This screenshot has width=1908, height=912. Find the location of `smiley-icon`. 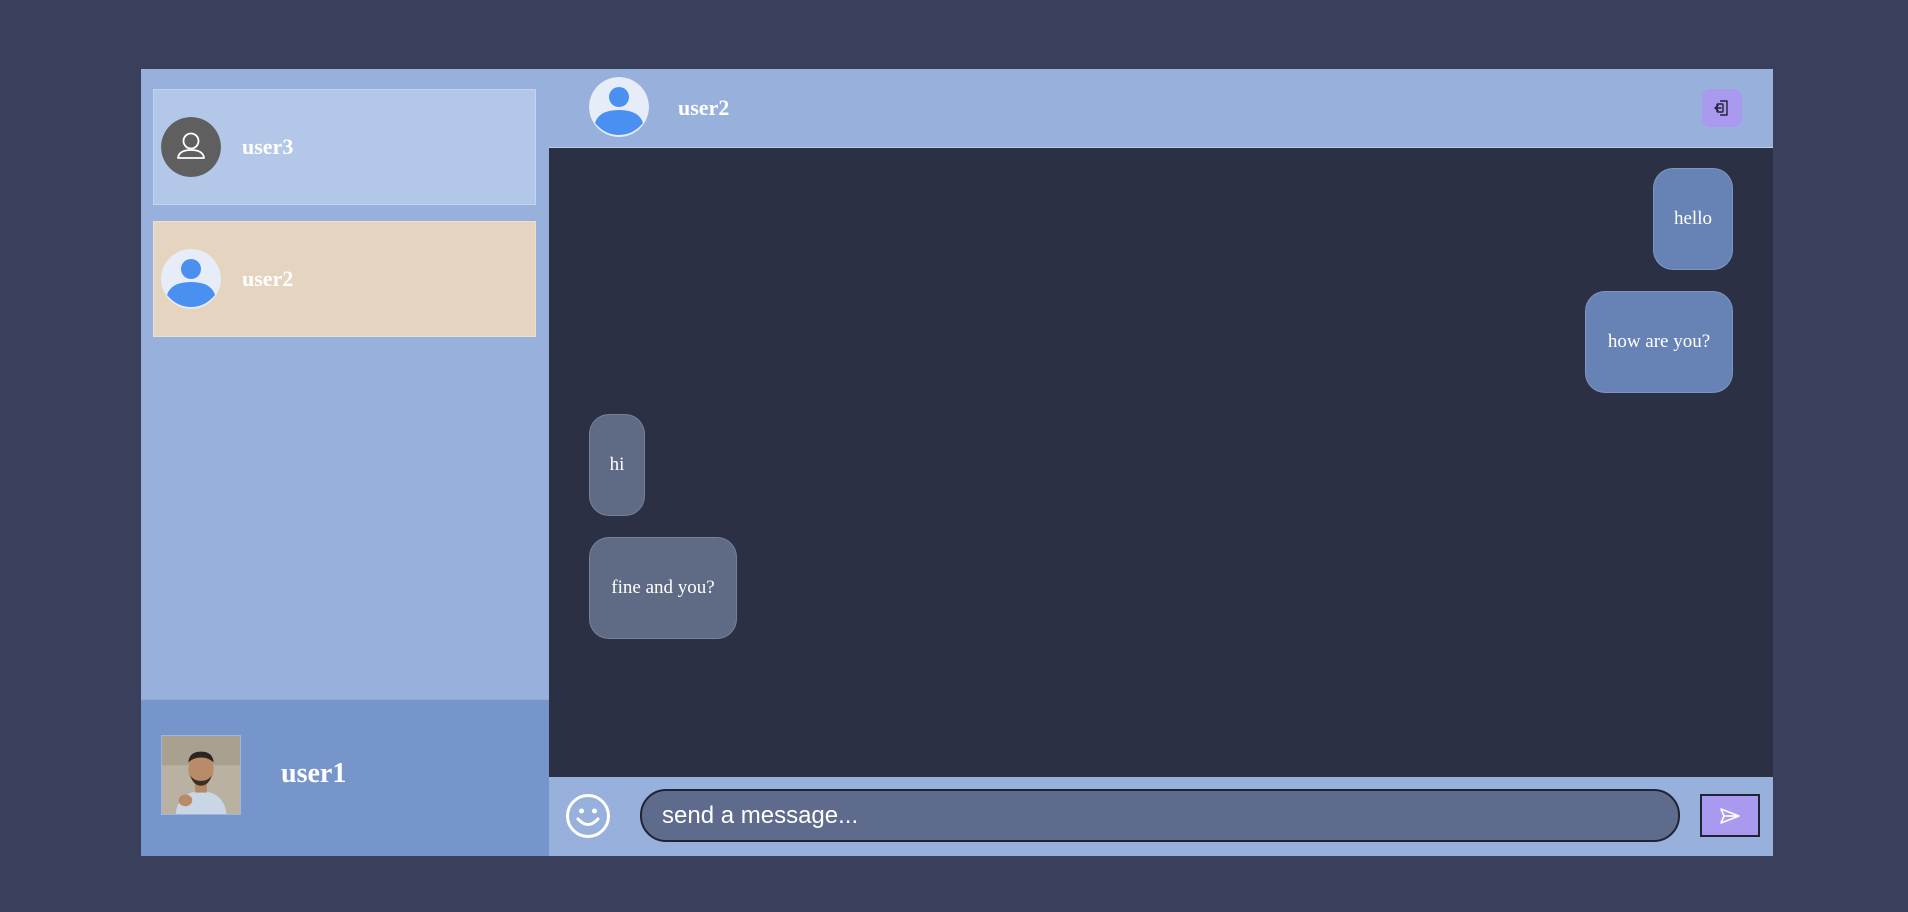

smiley-icon is located at coordinates (588, 816).